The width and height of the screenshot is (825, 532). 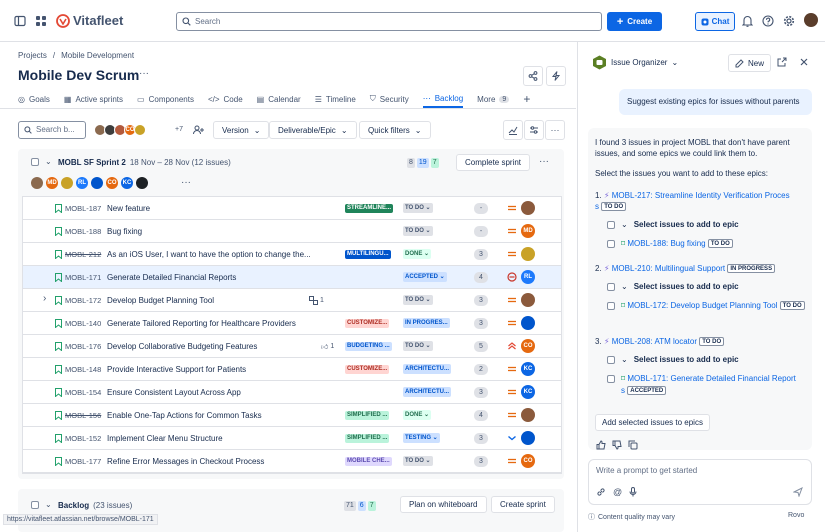 What do you see at coordinates (83, 208) in the screenshot?
I see `issue-key: MOBL-187` at bounding box center [83, 208].